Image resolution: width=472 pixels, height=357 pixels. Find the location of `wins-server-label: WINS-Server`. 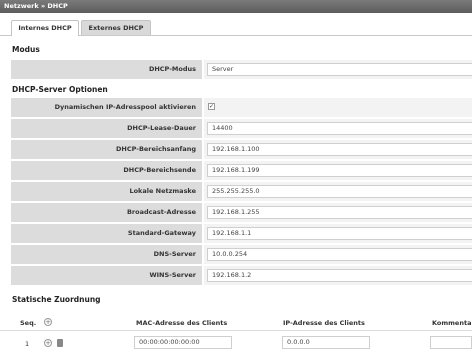

wins-server-label: WINS-Server is located at coordinates (106, 275).